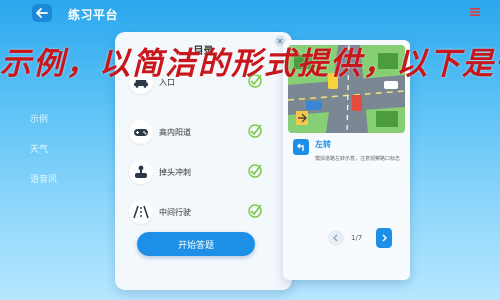 This screenshot has height=300, width=500. Describe the element at coordinates (141, 132) in the screenshot. I see `gamepad-icon` at that location.